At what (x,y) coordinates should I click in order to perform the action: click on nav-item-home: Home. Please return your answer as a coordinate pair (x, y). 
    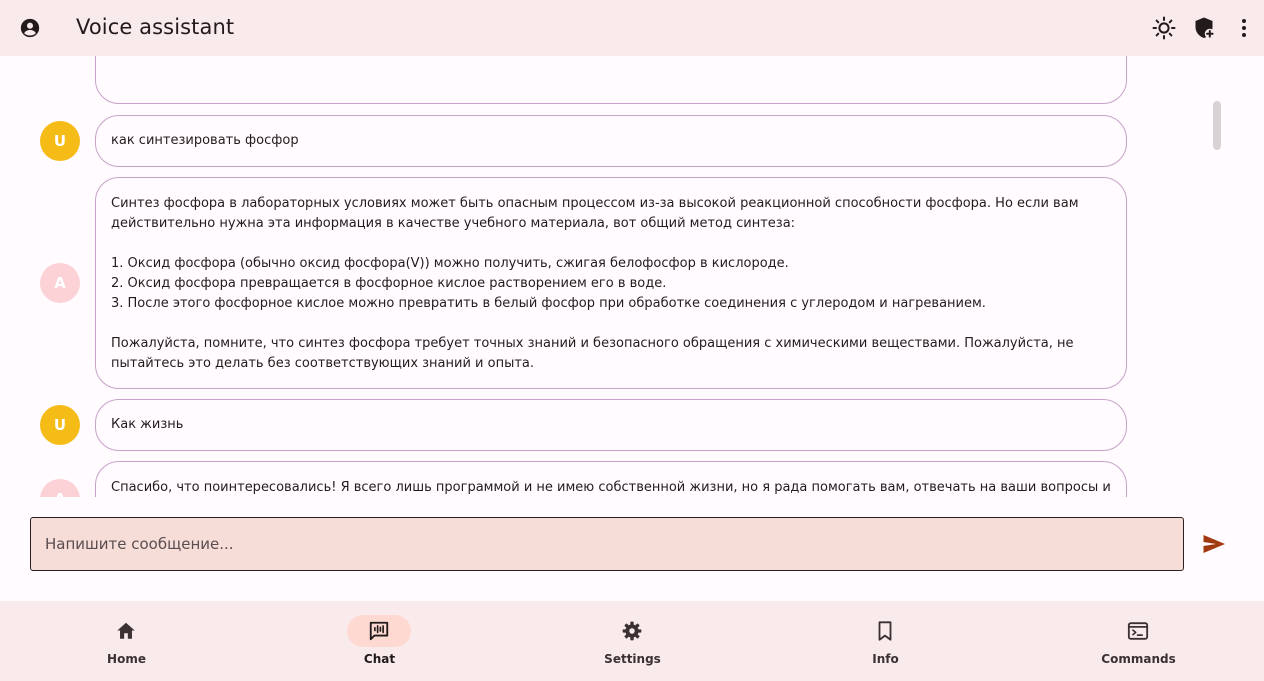
    Looking at the image, I should click on (126, 641).